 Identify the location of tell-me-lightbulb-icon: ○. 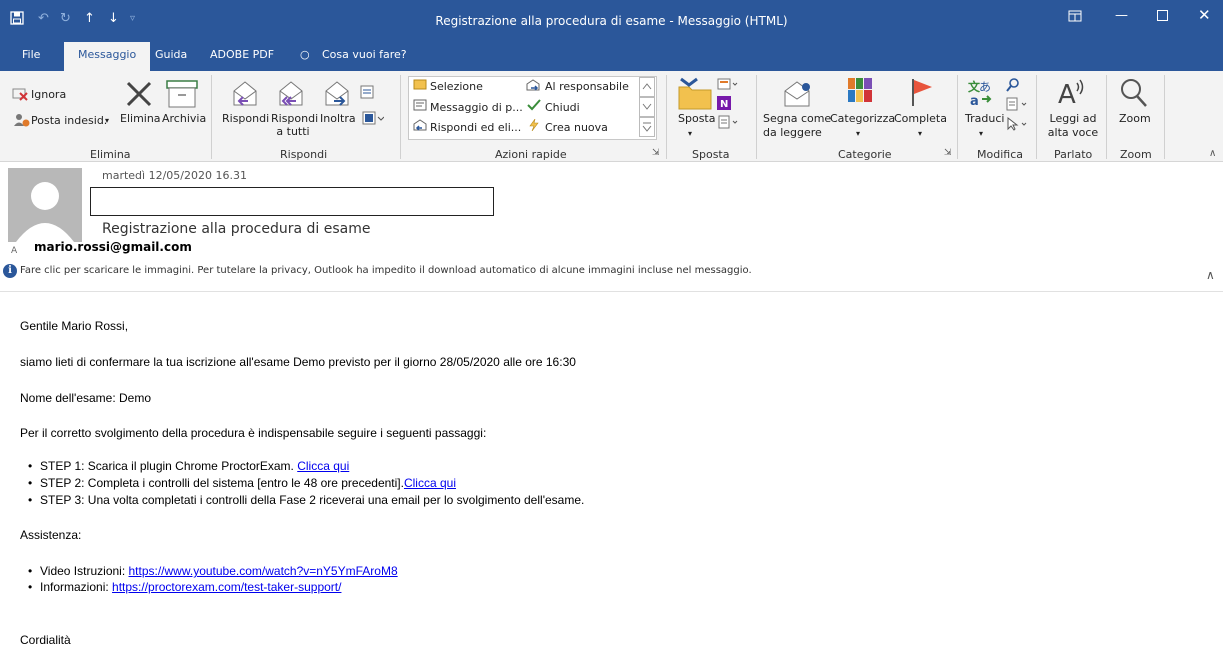
(305, 54).